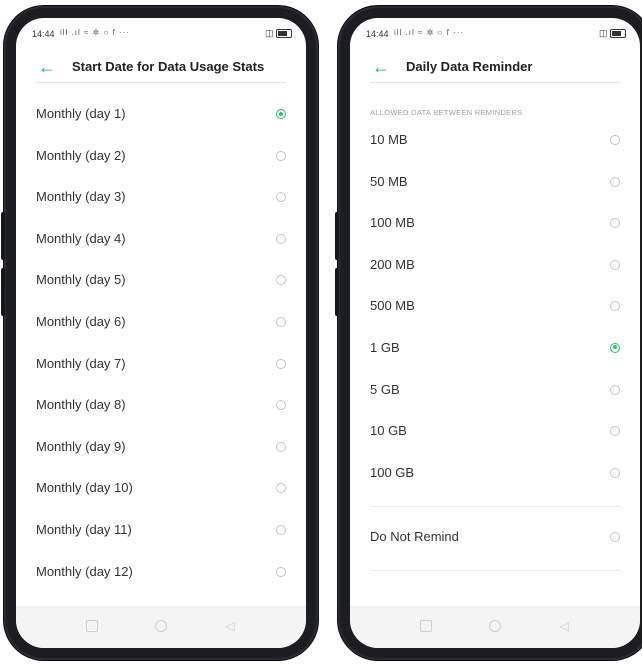 Image resolution: width=642 pixels, height=664 pixels. Describe the element at coordinates (495, 141) in the screenshot. I see `list-item: 10 MB` at that location.